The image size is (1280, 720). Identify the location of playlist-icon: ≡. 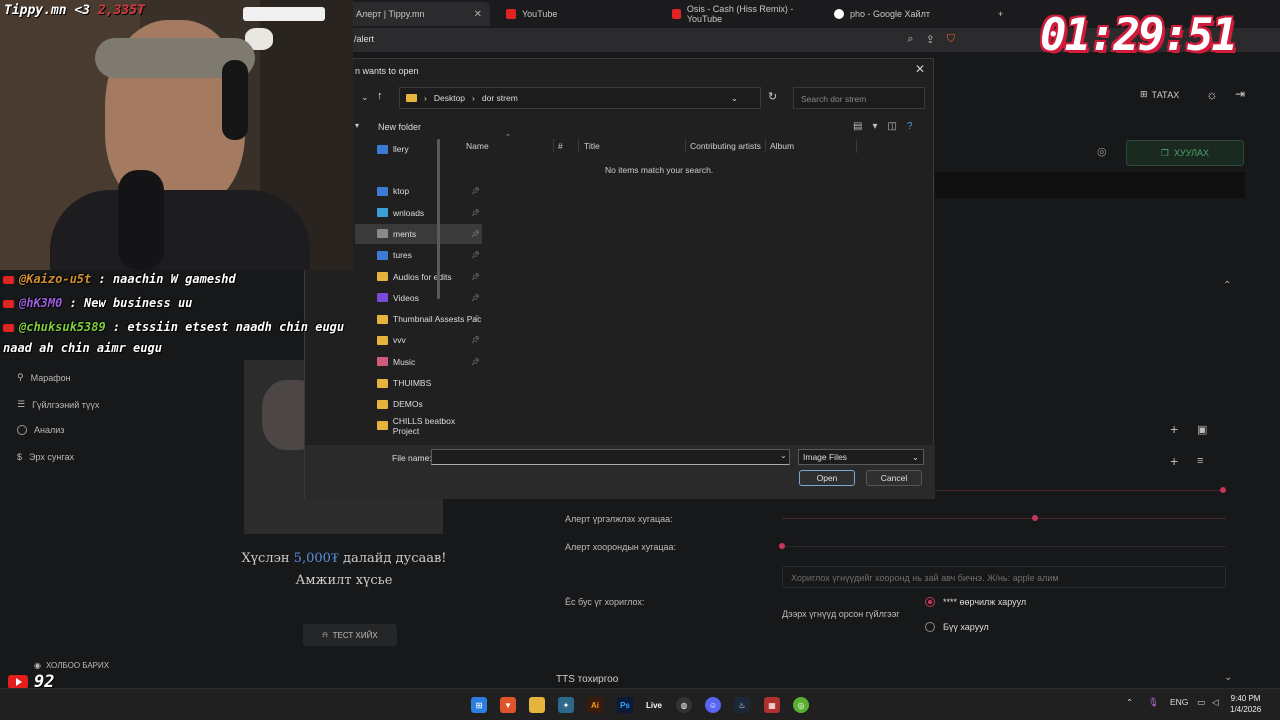
(1200, 461).